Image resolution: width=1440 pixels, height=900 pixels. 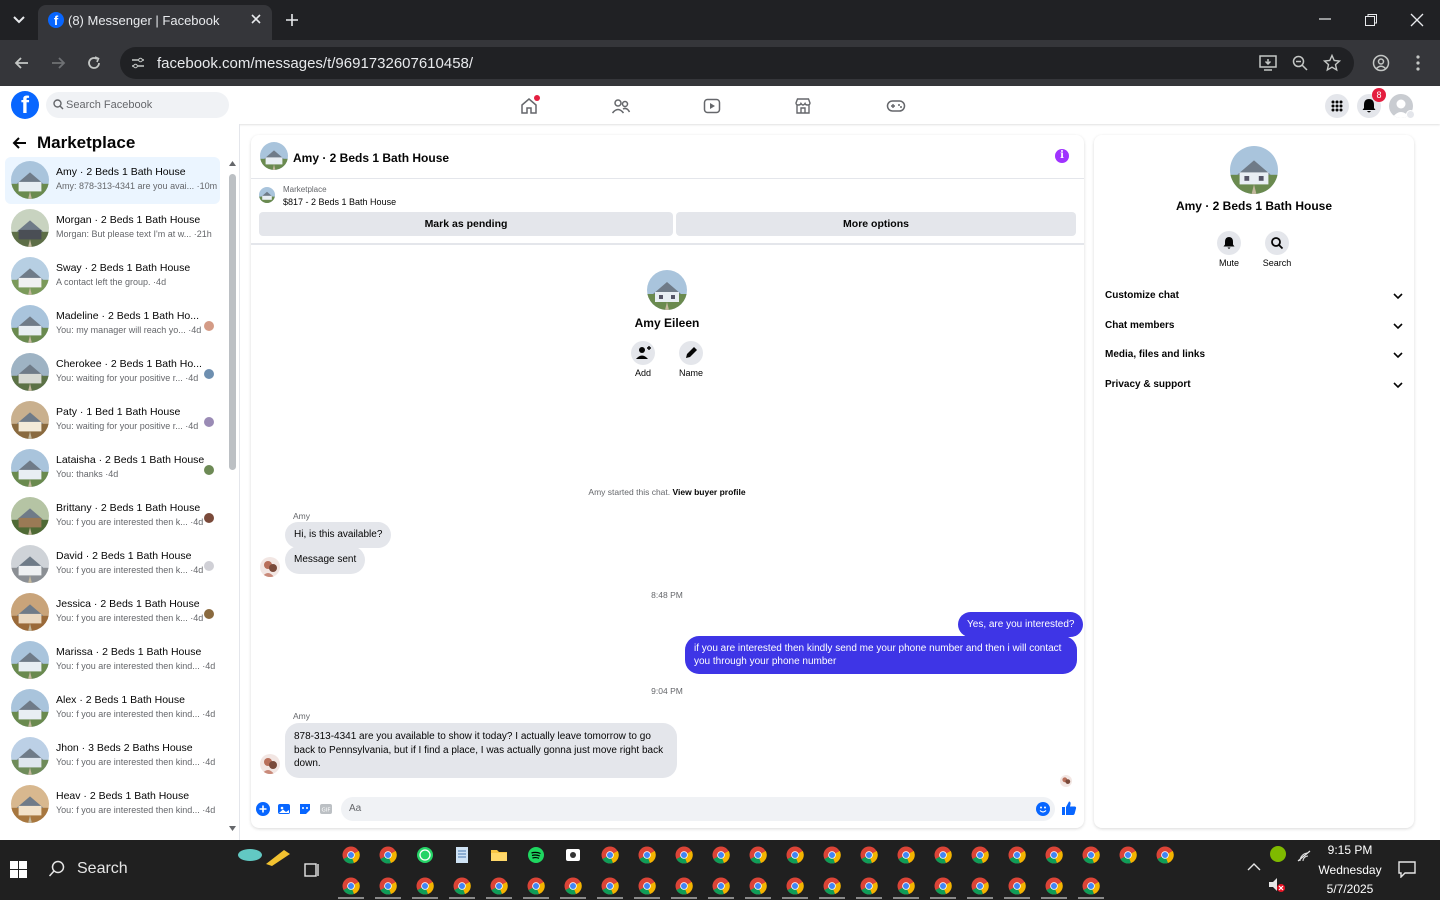 What do you see at coordinates (1418, 63) in the screenshot?
I see `browser-menu-icon` at bounding box center [1418, 63].